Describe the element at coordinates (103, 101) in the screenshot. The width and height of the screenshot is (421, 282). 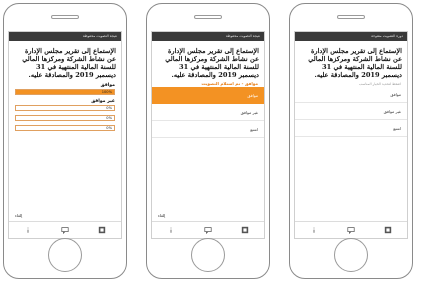
I see `result-label-reject: غير موافق` at that location.